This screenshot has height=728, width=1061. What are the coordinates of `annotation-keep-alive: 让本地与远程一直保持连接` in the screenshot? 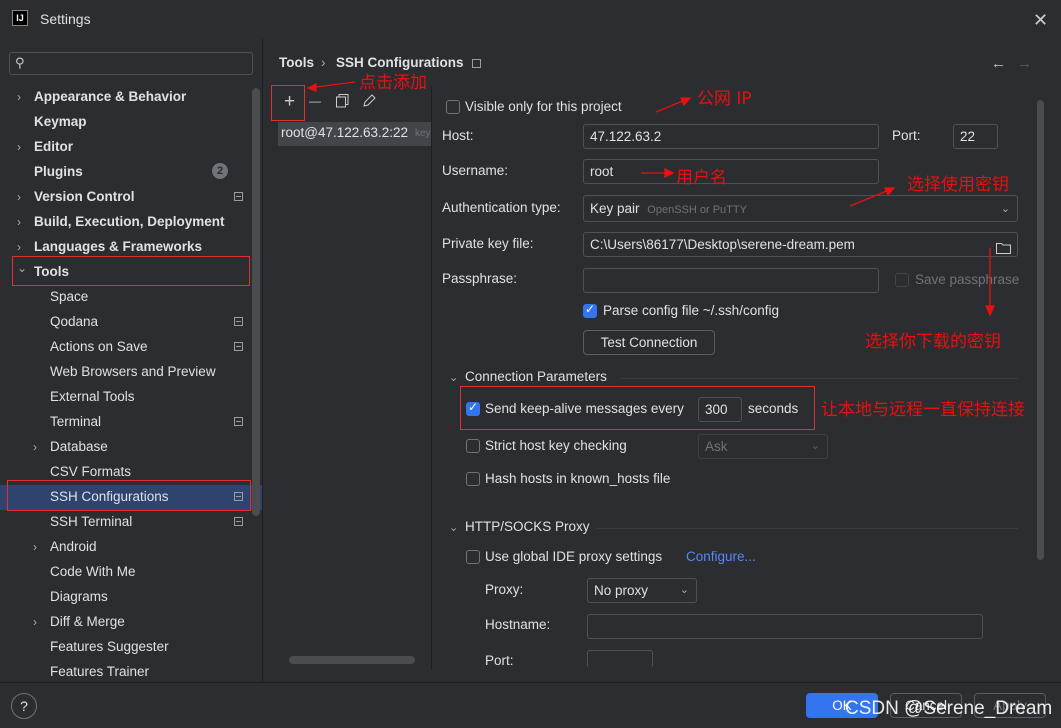 It's located at (923, 410).